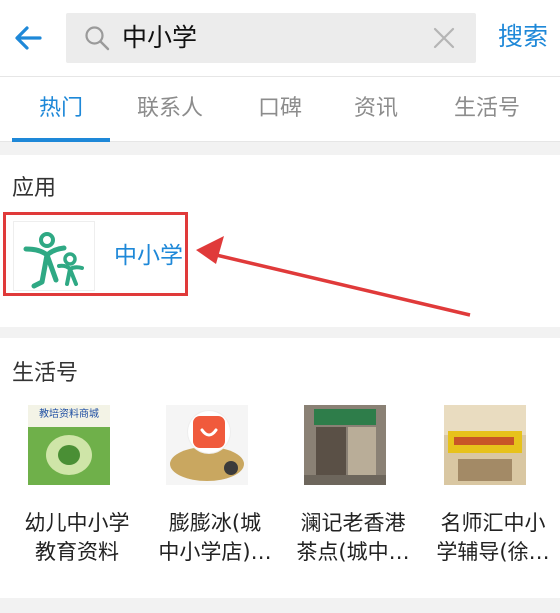  Describe the element at coordinates (61, 109) in the screenshot. I see `tab-hot: 热门` at that location.